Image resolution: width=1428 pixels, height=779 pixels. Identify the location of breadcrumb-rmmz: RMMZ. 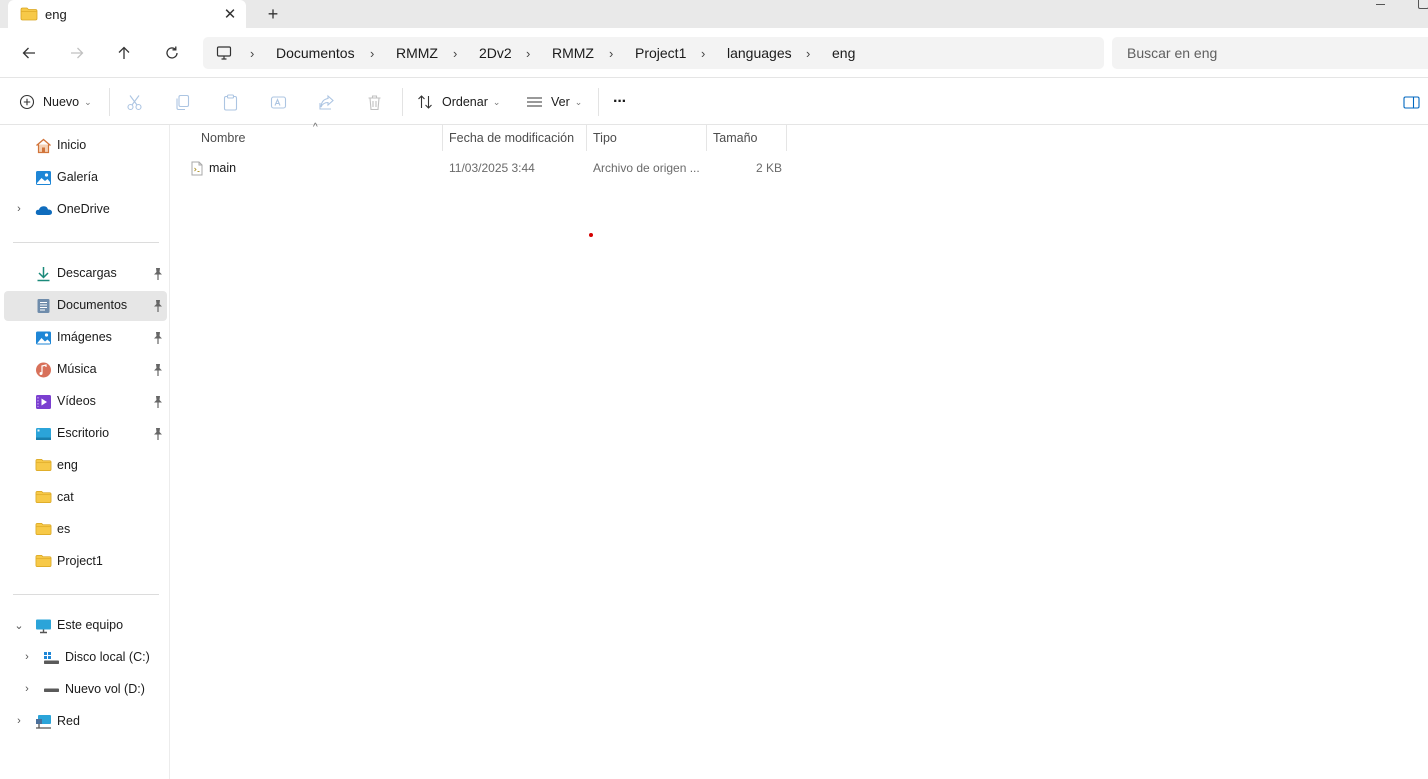
(417, 53).